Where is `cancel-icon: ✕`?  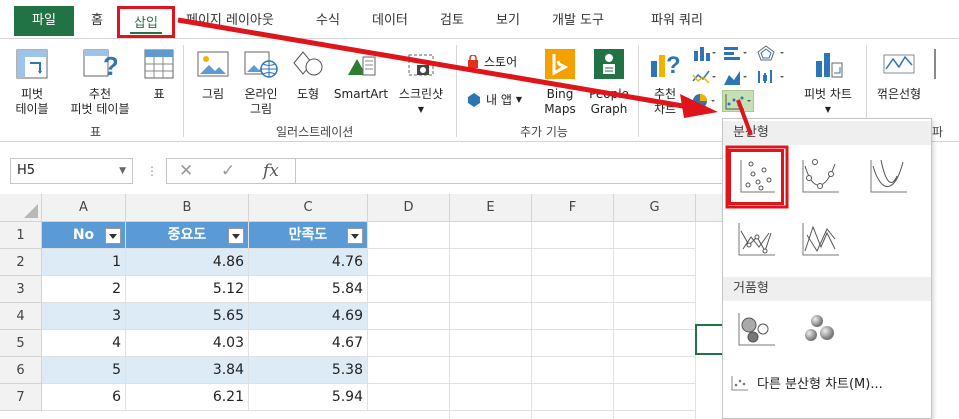
cancel-icon: ✕ is located at coordinates (186, 171).